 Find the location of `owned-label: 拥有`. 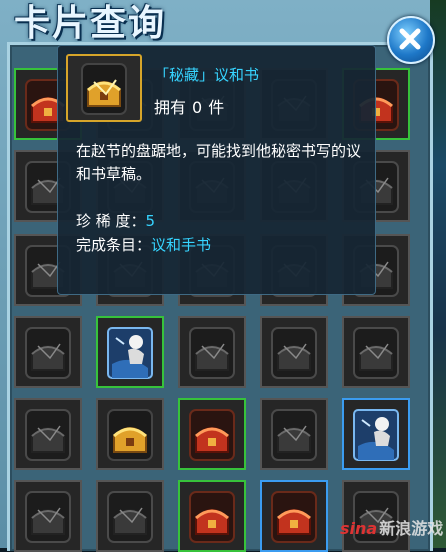

owned-label: 拥有 is located at coordinates (170, 107).